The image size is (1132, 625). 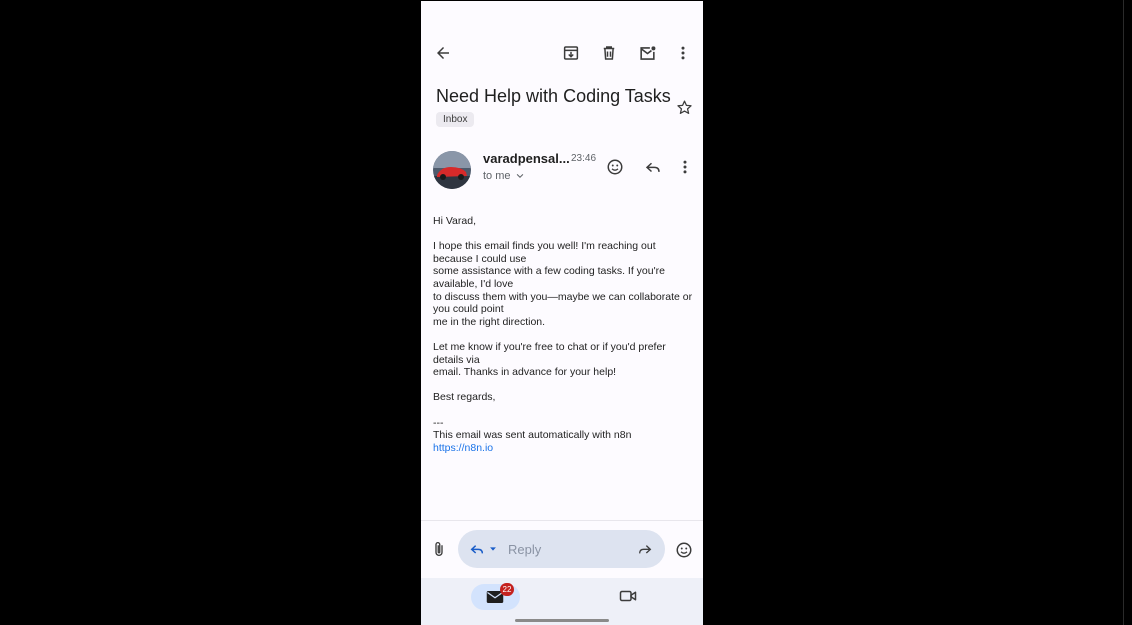 I want to click on reply-mode-dropdown, so click(x=483, y=549).